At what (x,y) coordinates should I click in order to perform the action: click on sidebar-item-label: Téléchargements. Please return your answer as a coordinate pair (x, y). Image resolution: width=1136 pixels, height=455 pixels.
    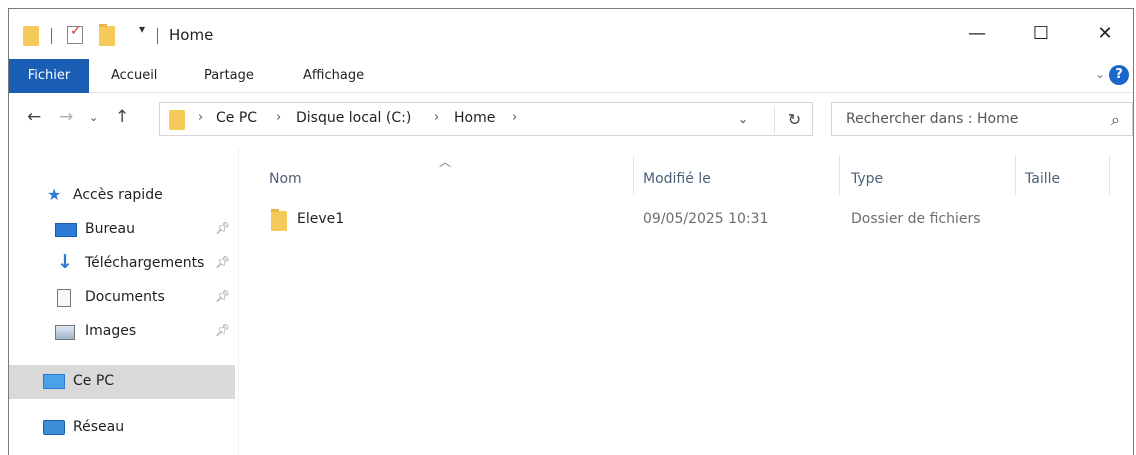
    Looking at the image, I should click on (145, 263).